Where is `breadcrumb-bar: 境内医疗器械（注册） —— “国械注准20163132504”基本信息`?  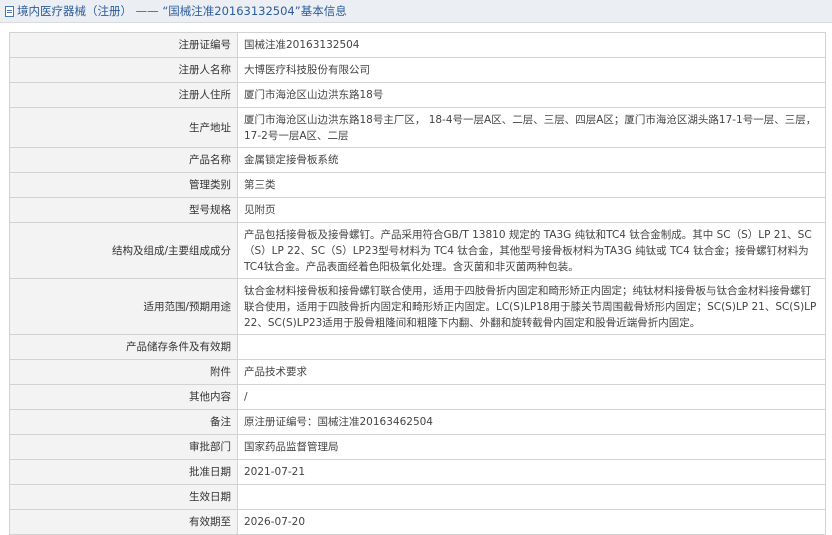
breadcrumb-bar: 境内医疗器械（注册） —— “国械注准20163132504”基本信息 is located at coordinates (416, 11).